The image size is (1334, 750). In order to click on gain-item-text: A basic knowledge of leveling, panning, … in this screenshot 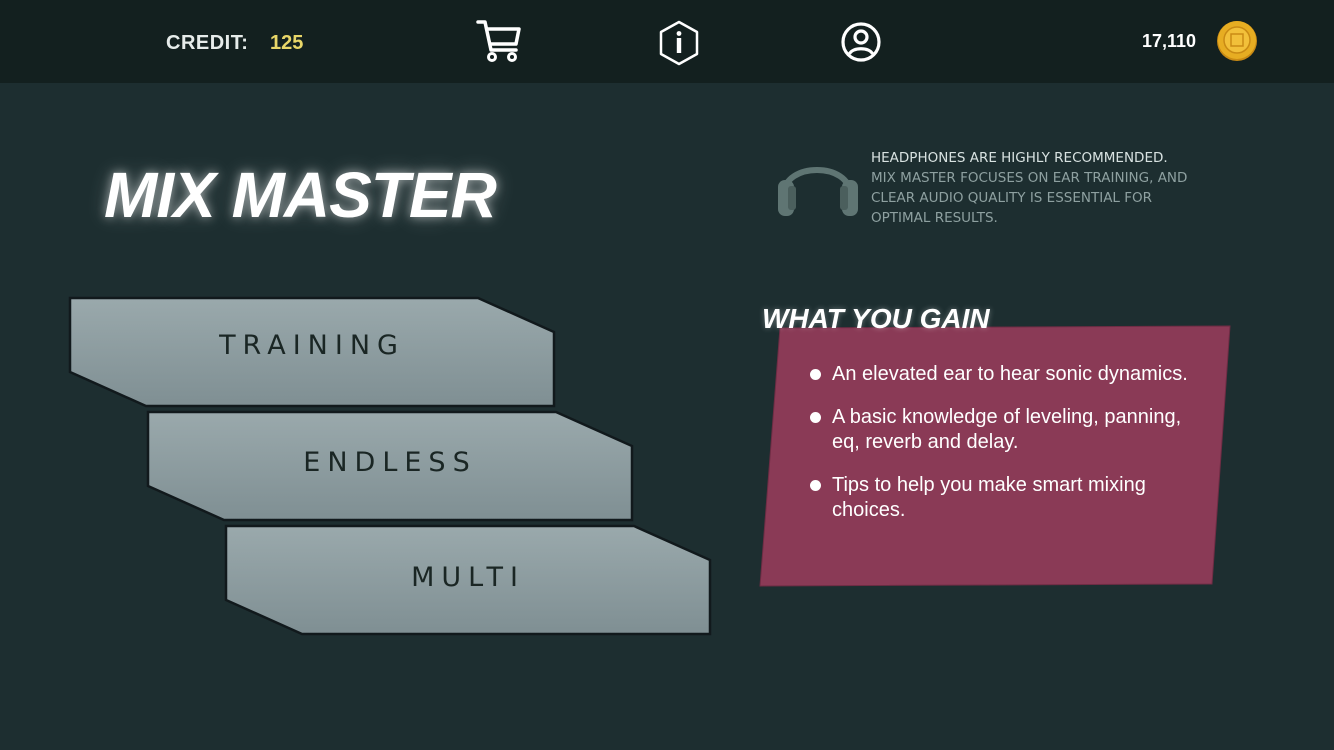, I will do `click(1007, 429)`.